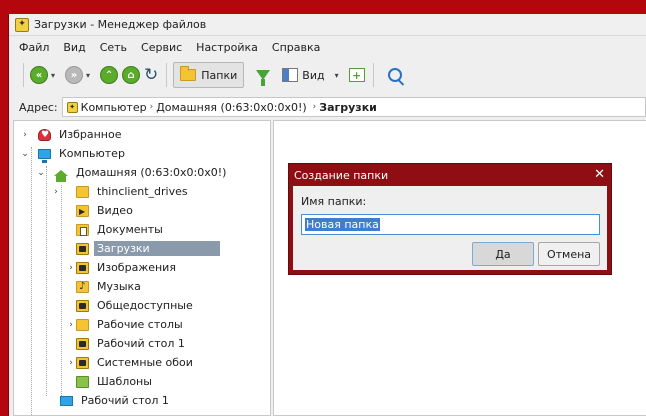 The height and width of the screenshot is (416, 646). I want to click on home-icon: ⌂, so click(131, 75).